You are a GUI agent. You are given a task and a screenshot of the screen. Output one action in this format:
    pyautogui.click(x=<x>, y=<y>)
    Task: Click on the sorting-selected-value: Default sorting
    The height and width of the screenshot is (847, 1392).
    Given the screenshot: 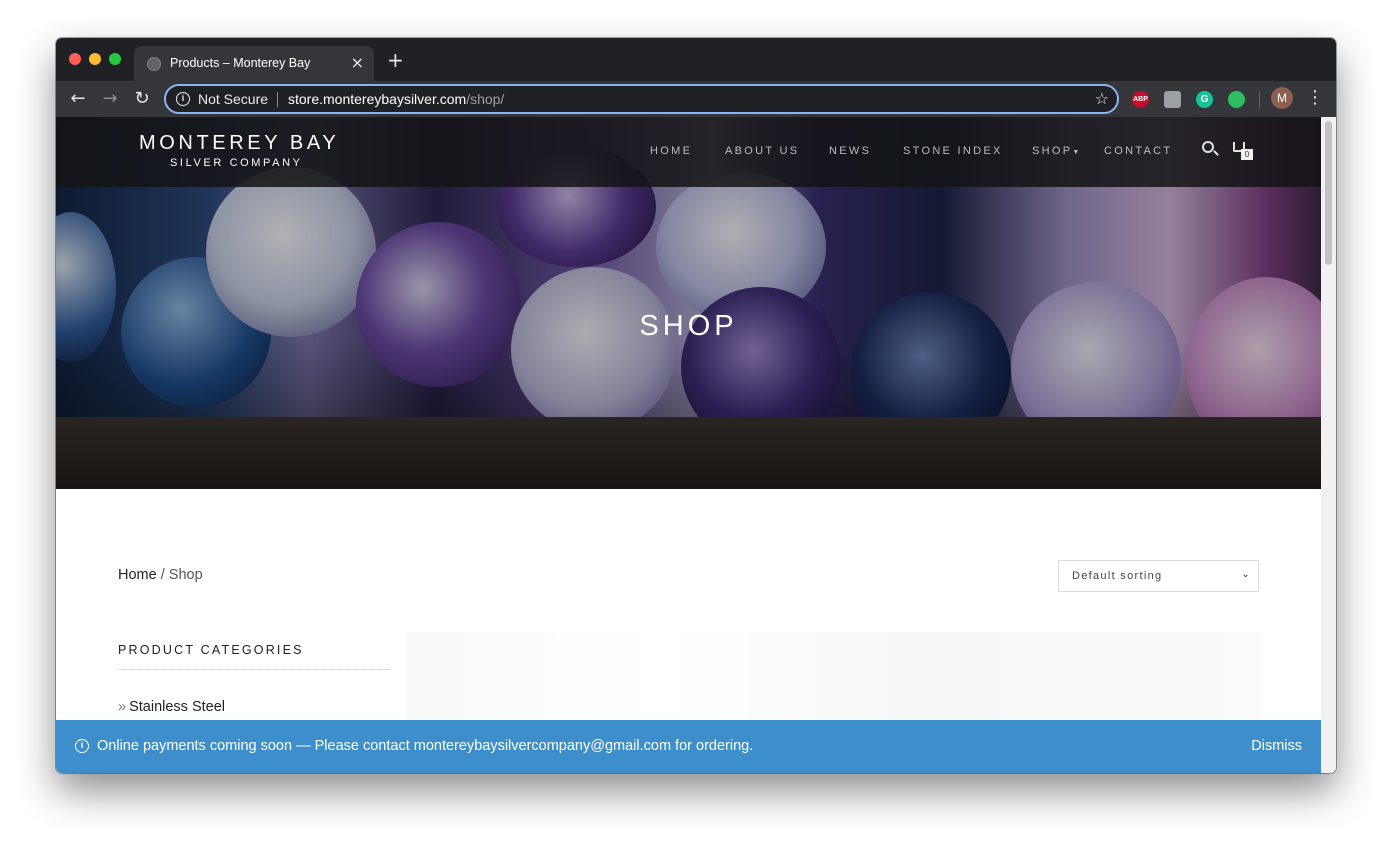 What is the action you would take?
    pyautogui.click(x=1117, y=576)
    